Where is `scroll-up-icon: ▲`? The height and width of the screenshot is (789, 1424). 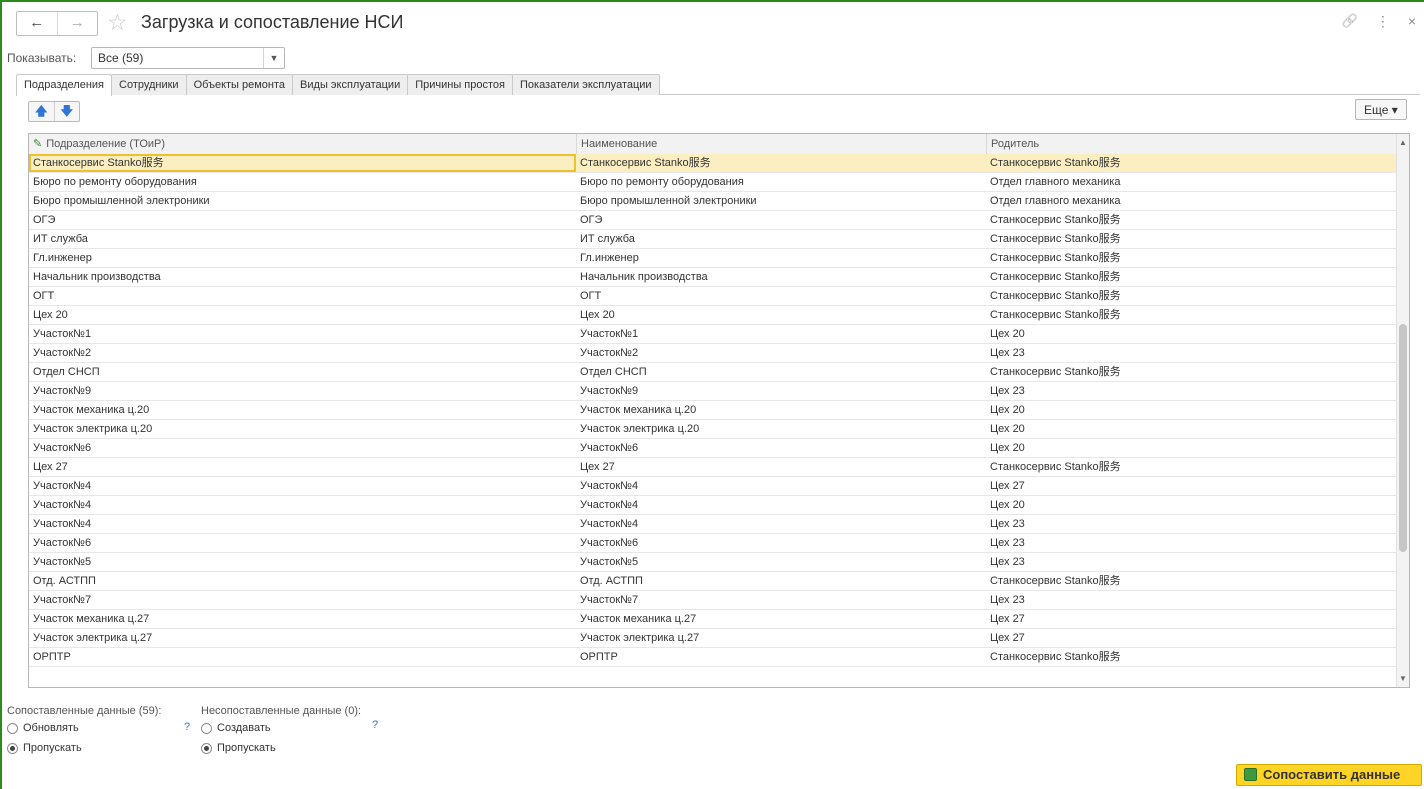 scroll-up-icon: ▲ is located at coordinates (1403, 142).